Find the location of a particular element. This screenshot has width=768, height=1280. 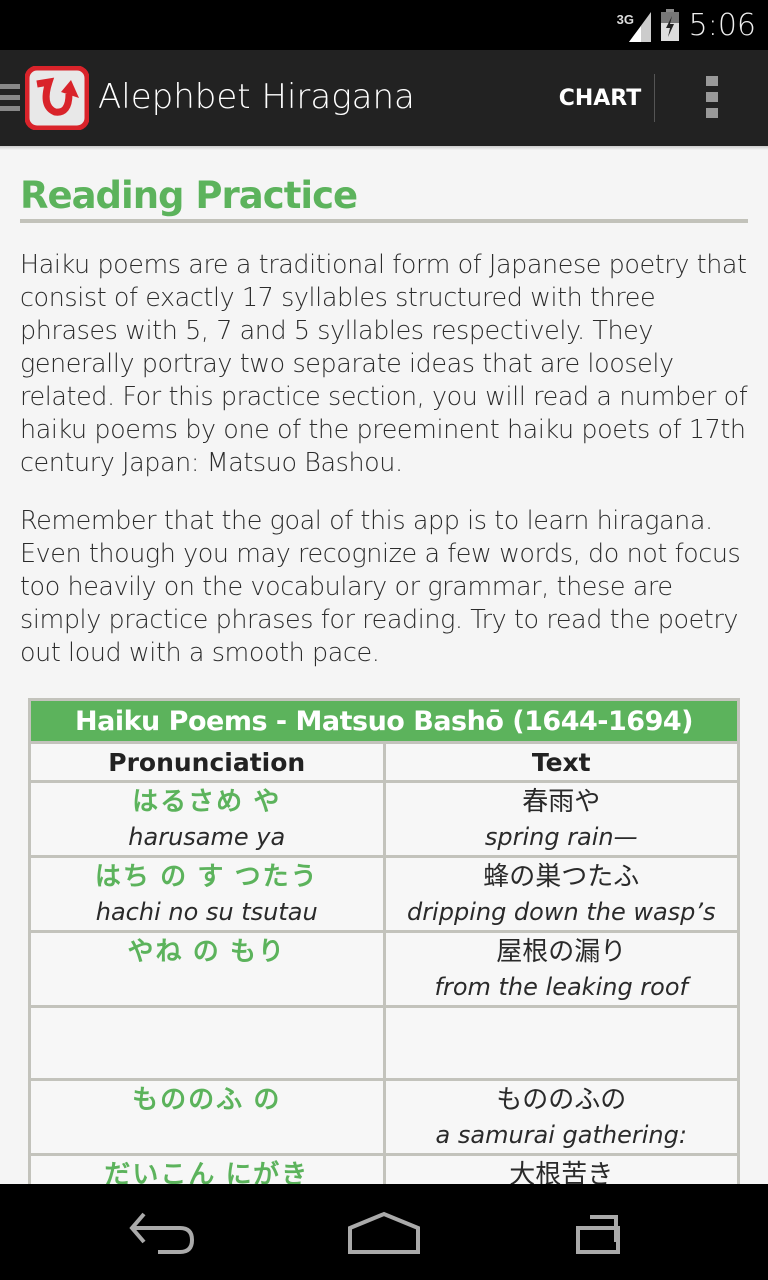

back-button is located at coordinates (160, 1234).